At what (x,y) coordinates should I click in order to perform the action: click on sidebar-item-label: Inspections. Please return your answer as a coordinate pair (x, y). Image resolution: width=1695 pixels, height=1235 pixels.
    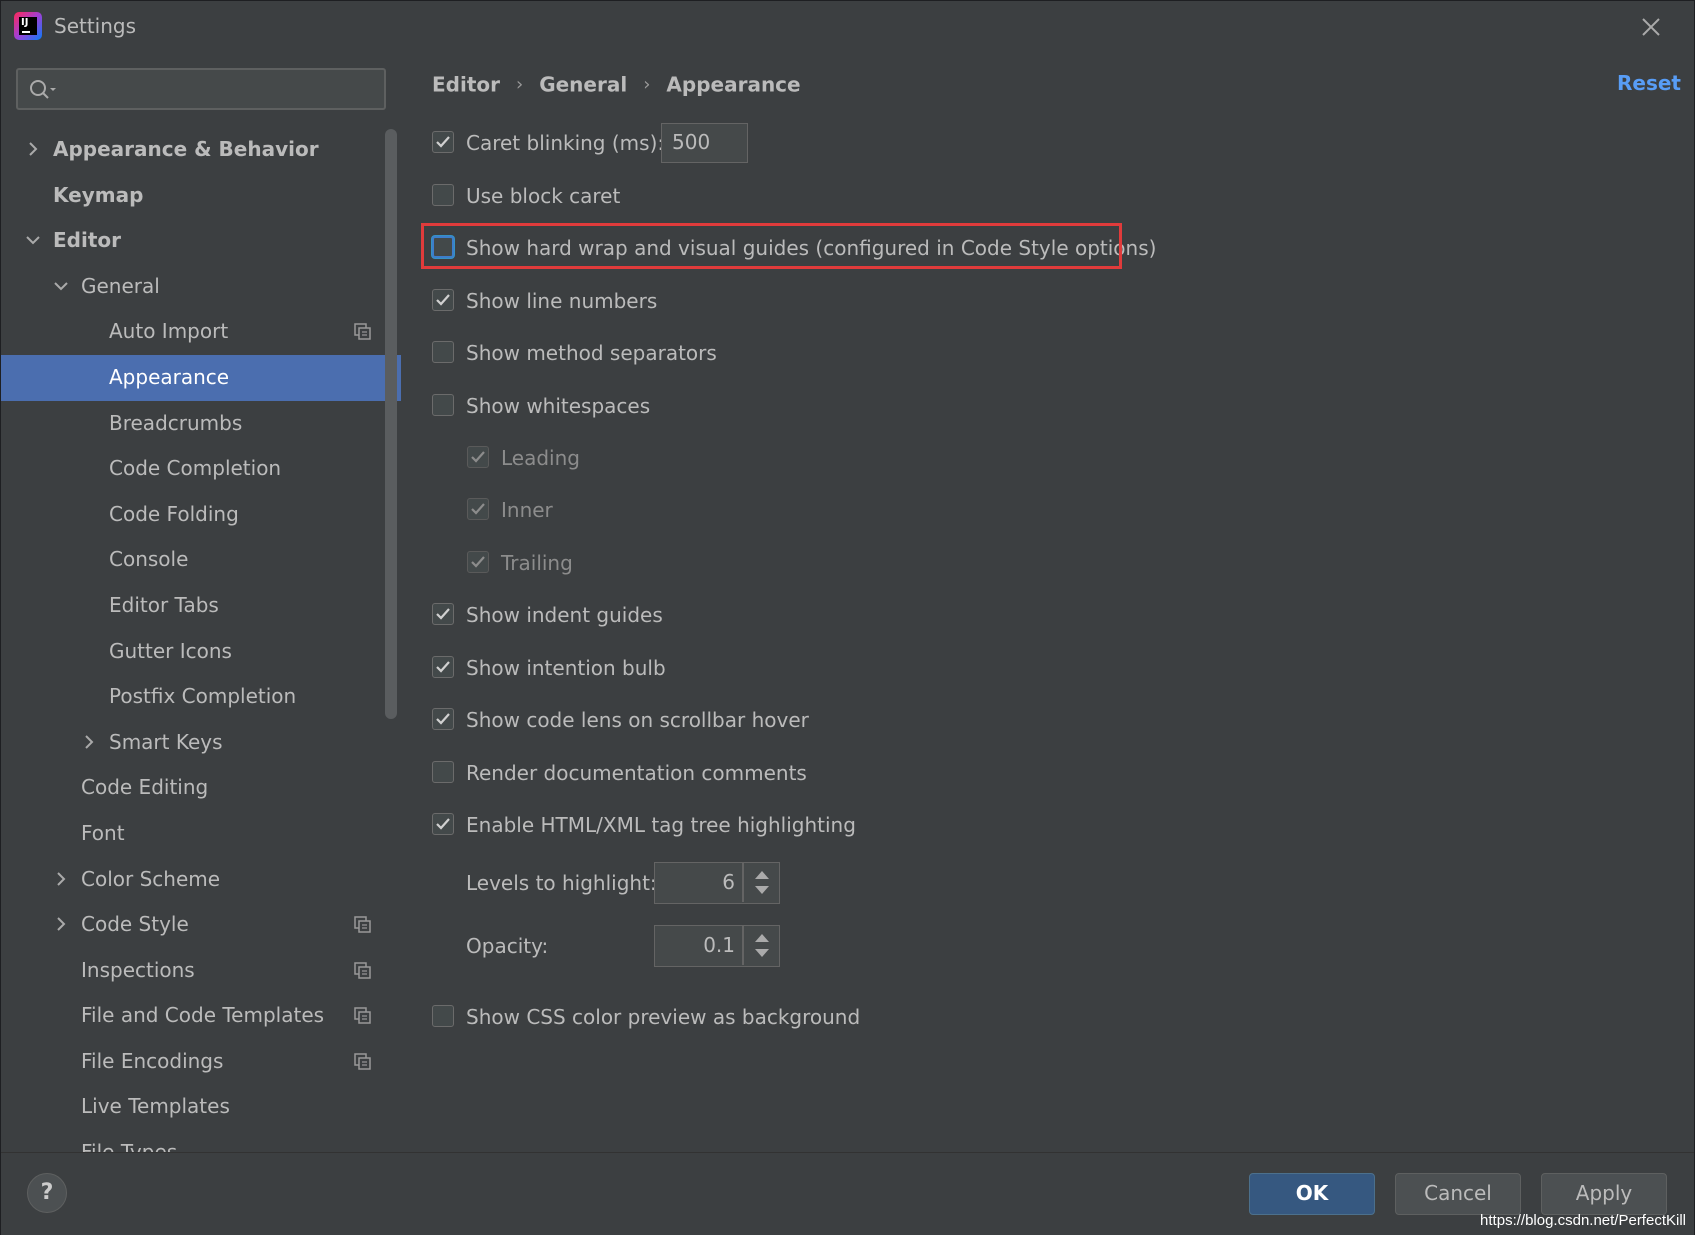
    Looking at the image, I should click on (138, 969).